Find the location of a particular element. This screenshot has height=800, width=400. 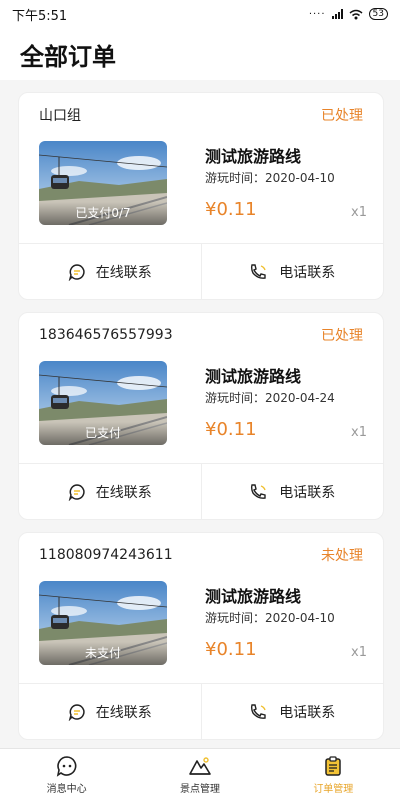

battery-icon: 53 is located at coordinates (378, 14).